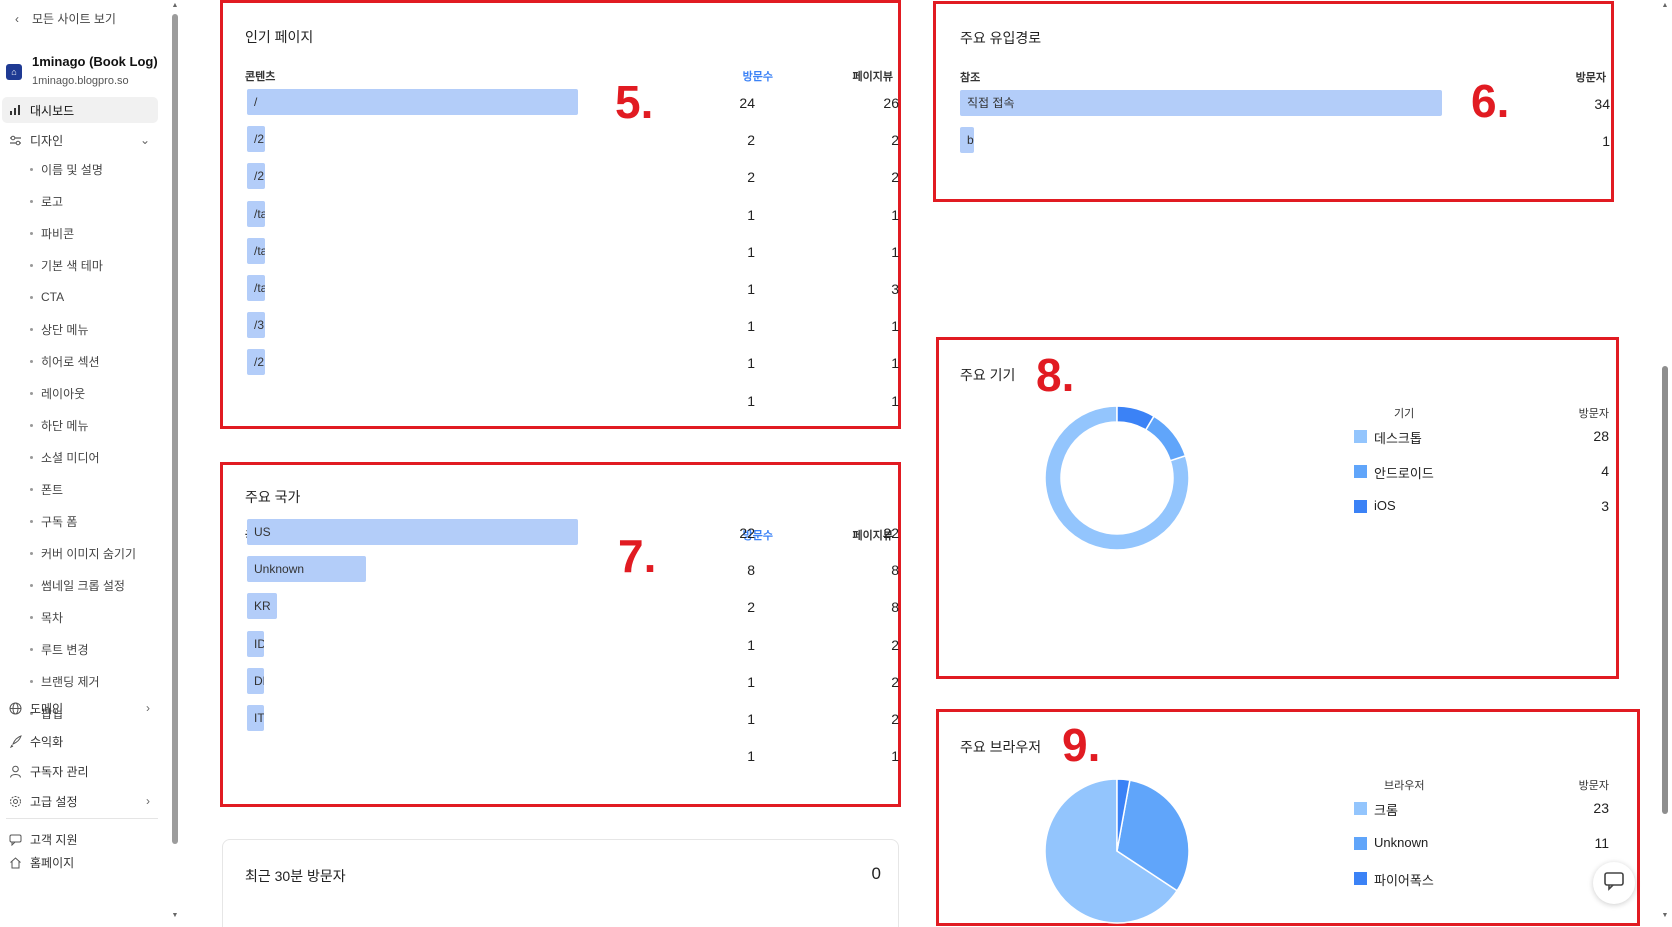 The image size is (1672, 927). What do you see at coordinates (15, 110) in the screenshot?
I see `bar-chart-icon` at bounding box center [15, 110].